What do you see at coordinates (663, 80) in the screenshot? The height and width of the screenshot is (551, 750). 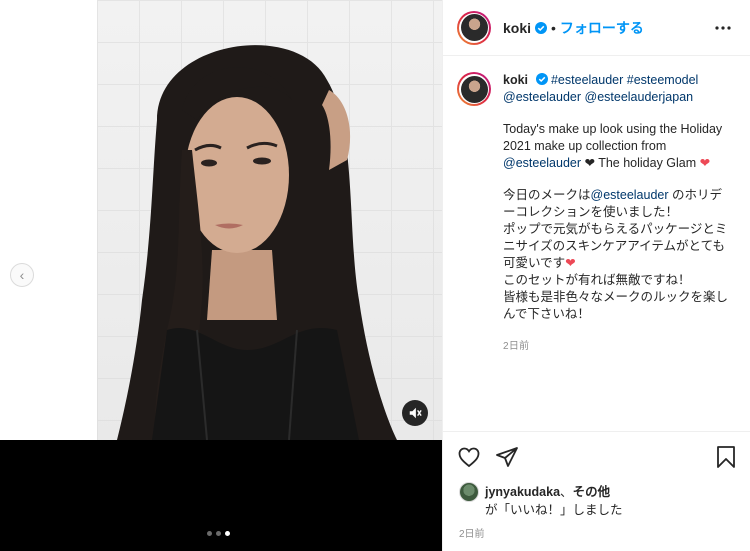 I see `hashtag-link: #esteemodel` at bounding box center [663, 80].